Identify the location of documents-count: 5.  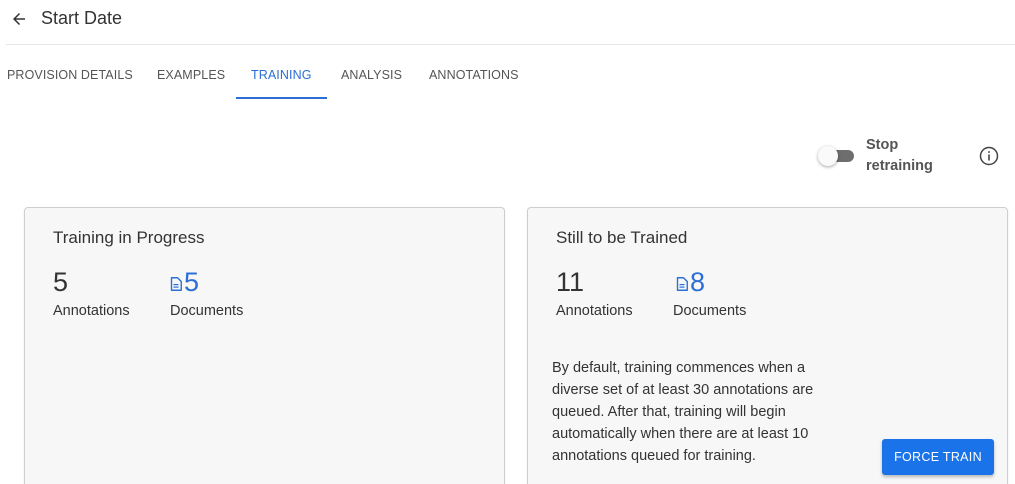
(192, 282).